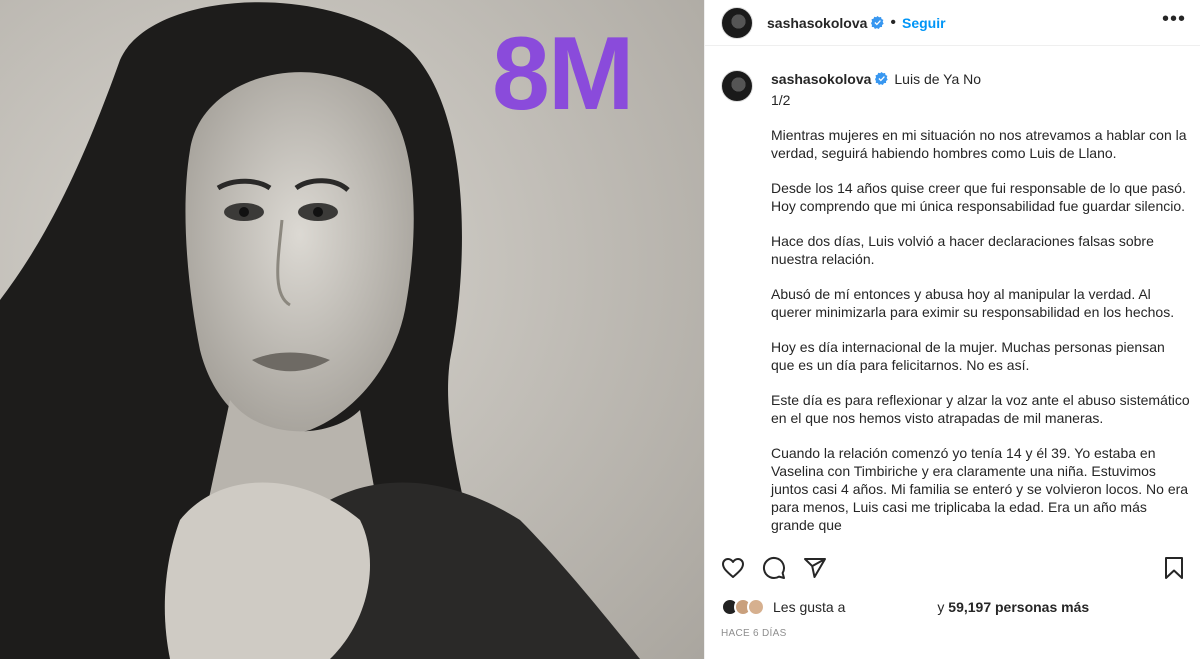  I want to click on comment-icon, so click(774, 568).